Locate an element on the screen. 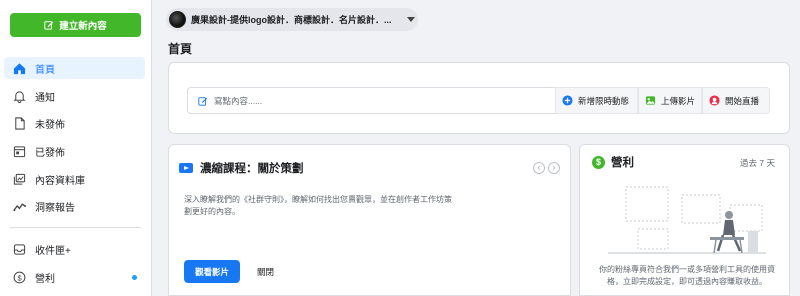 This screenshot has width=800, height=296. document-icon is located at coordinates (20, 123).